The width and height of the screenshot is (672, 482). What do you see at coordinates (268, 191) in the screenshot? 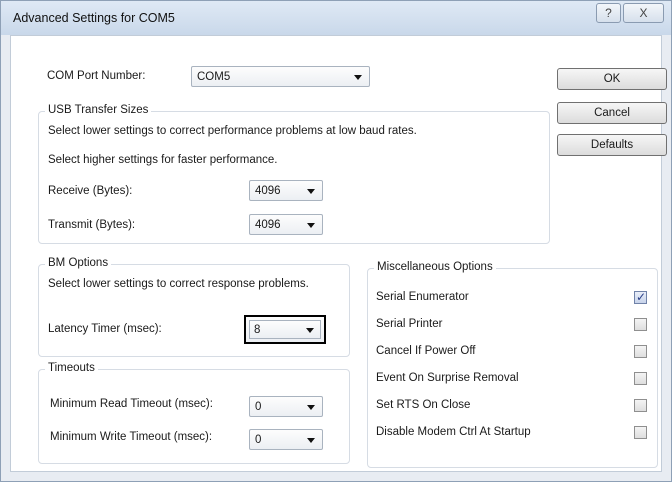
I see `receive-value: 4096` at bounding box center [268, 191].